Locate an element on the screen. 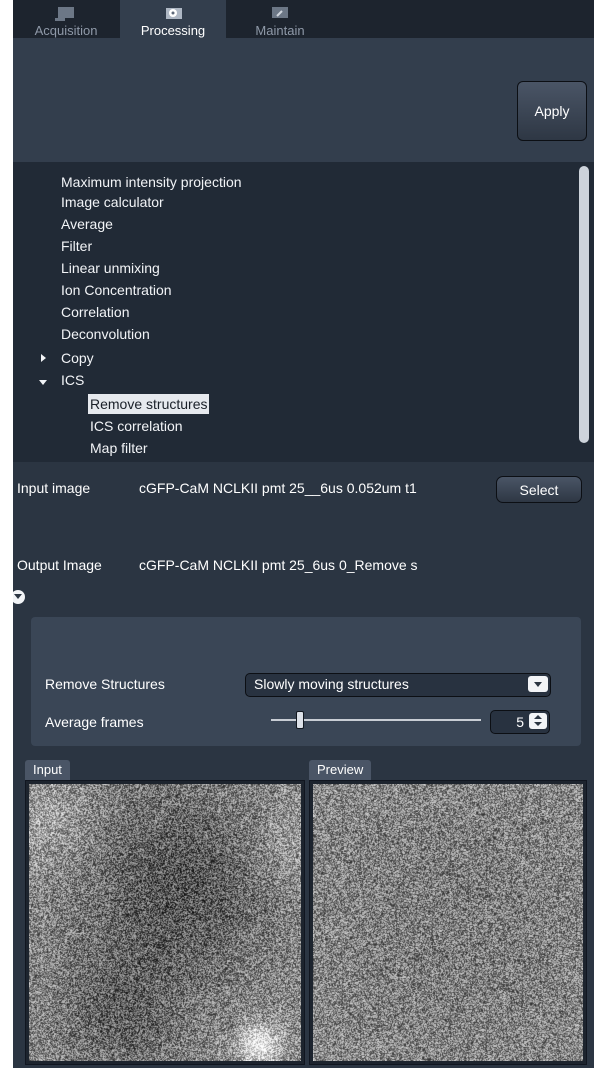  apply-button: Apply is located at coordinates (552, 111).